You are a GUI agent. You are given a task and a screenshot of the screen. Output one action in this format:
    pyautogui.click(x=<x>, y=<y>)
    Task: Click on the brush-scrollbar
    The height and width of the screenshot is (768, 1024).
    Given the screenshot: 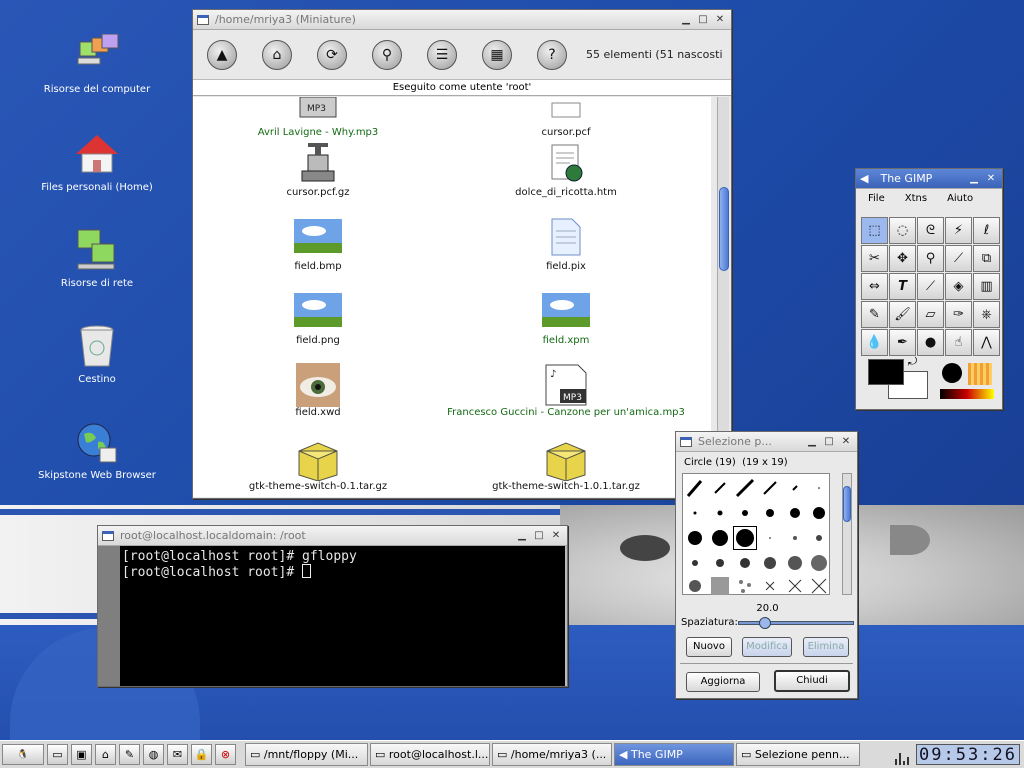 What is the action you would take?
    pyautogui.click(x=847, y=534)
    